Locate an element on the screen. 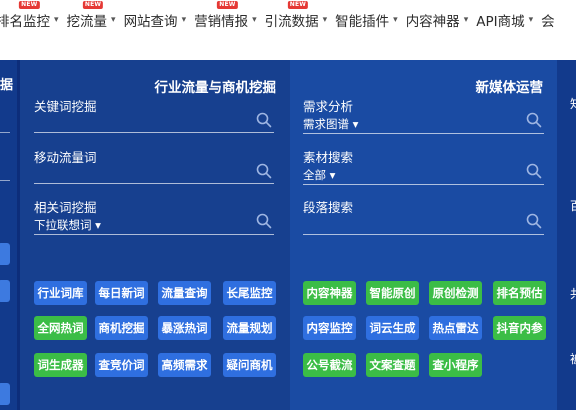 The width and height of the screenshot is (576, 410). field-label: 关键词挖掘 is located at coordinates (65, 106).